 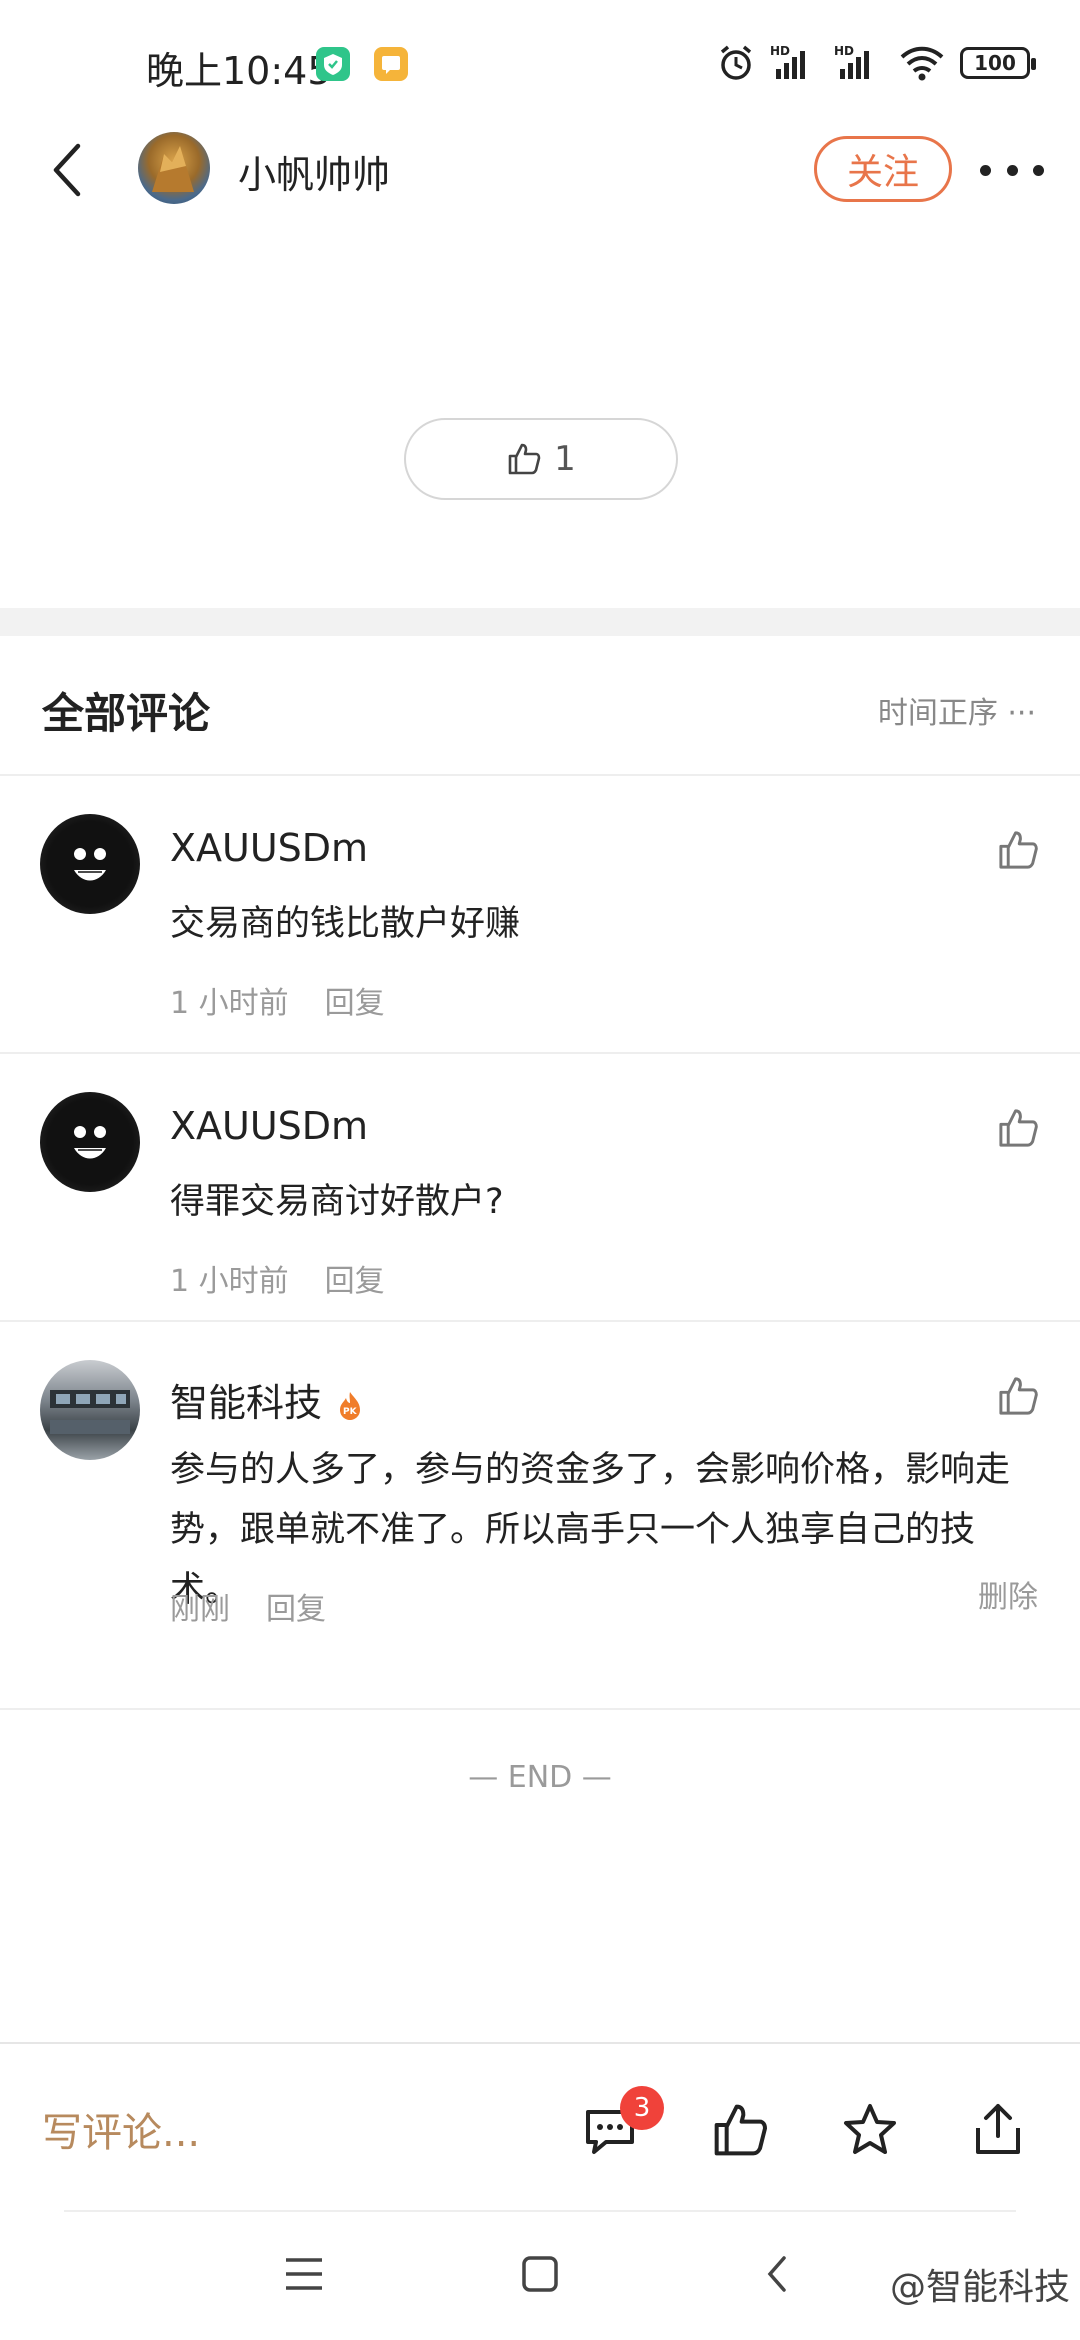 I want to click on post-like-button: 1, so click(x=541, y=459).